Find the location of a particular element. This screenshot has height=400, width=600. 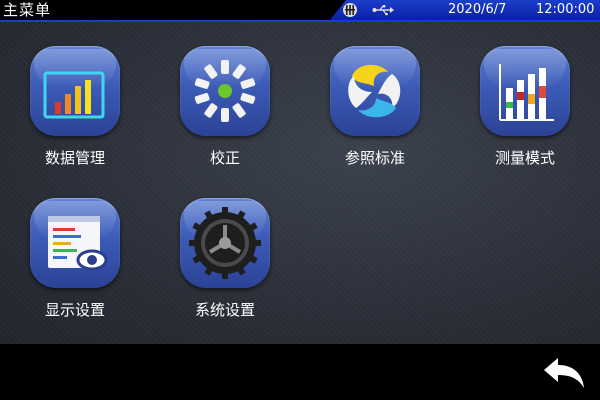

display-settings-button: 显示设置 is located at coordinates (75, 259).